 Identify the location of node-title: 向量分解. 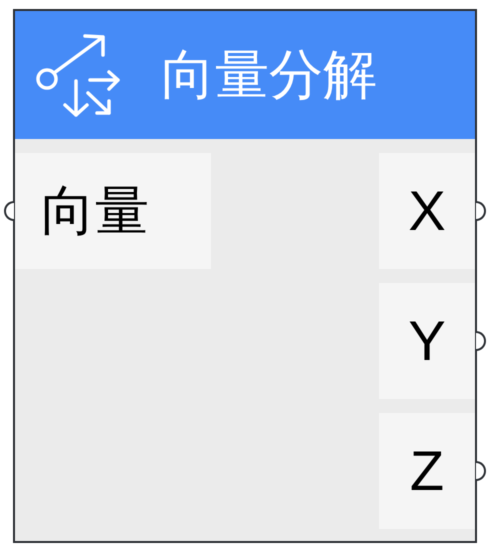
(269, 75).